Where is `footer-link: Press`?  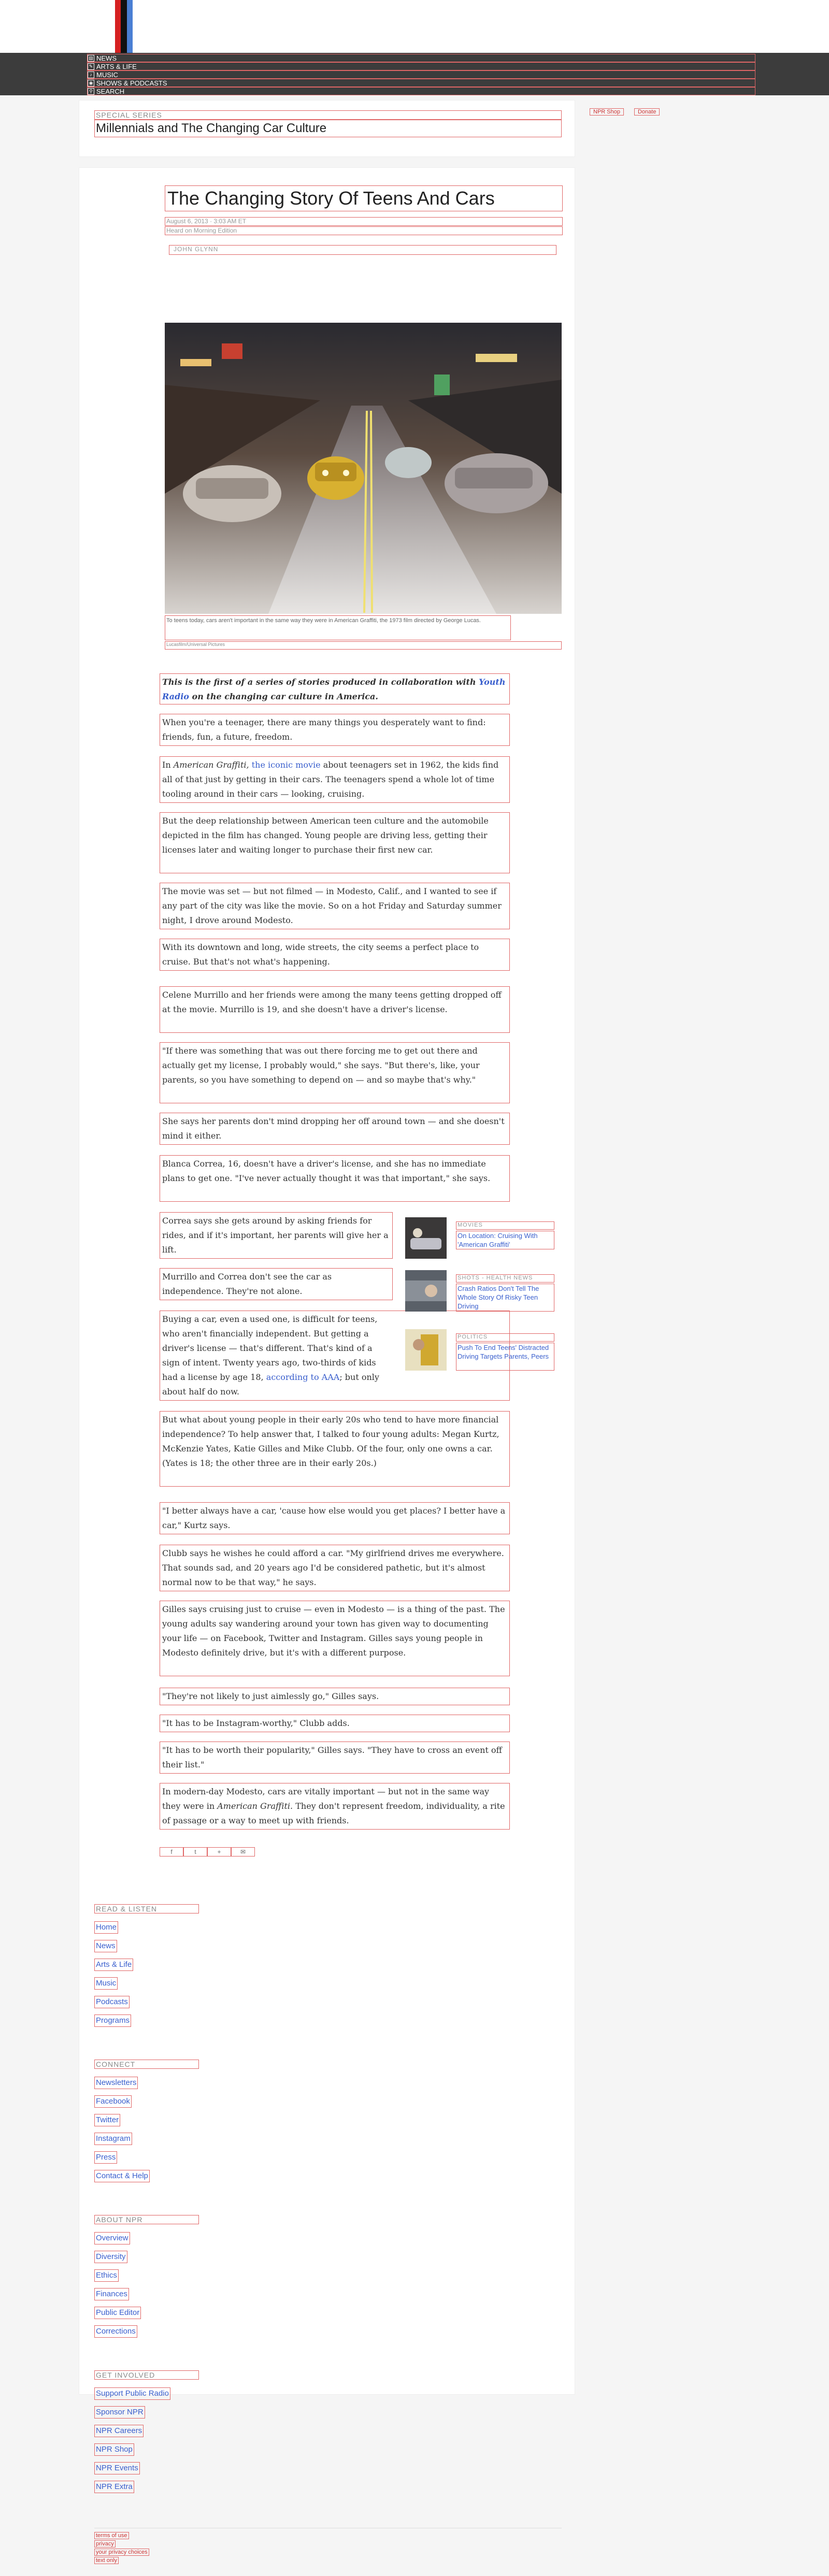
footer-link: Press is located at coordinates (106, 2157).